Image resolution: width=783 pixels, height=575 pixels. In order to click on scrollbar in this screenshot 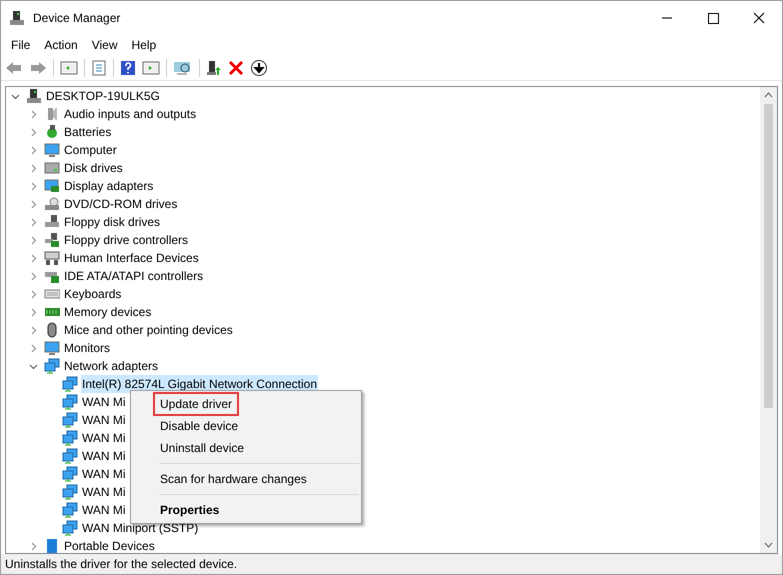, I will do `click(768, 320)`.